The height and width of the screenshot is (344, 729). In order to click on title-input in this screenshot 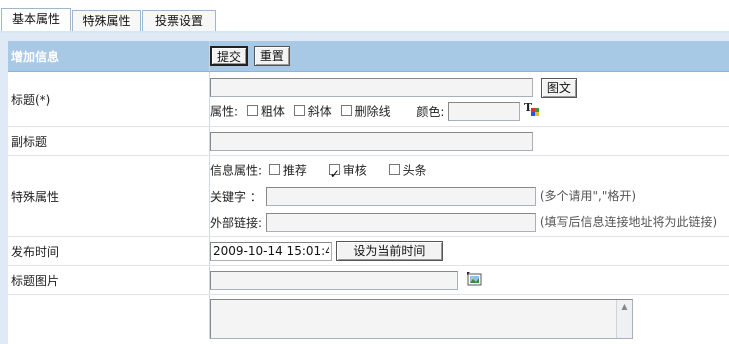, I will do `click(371, 87)`.